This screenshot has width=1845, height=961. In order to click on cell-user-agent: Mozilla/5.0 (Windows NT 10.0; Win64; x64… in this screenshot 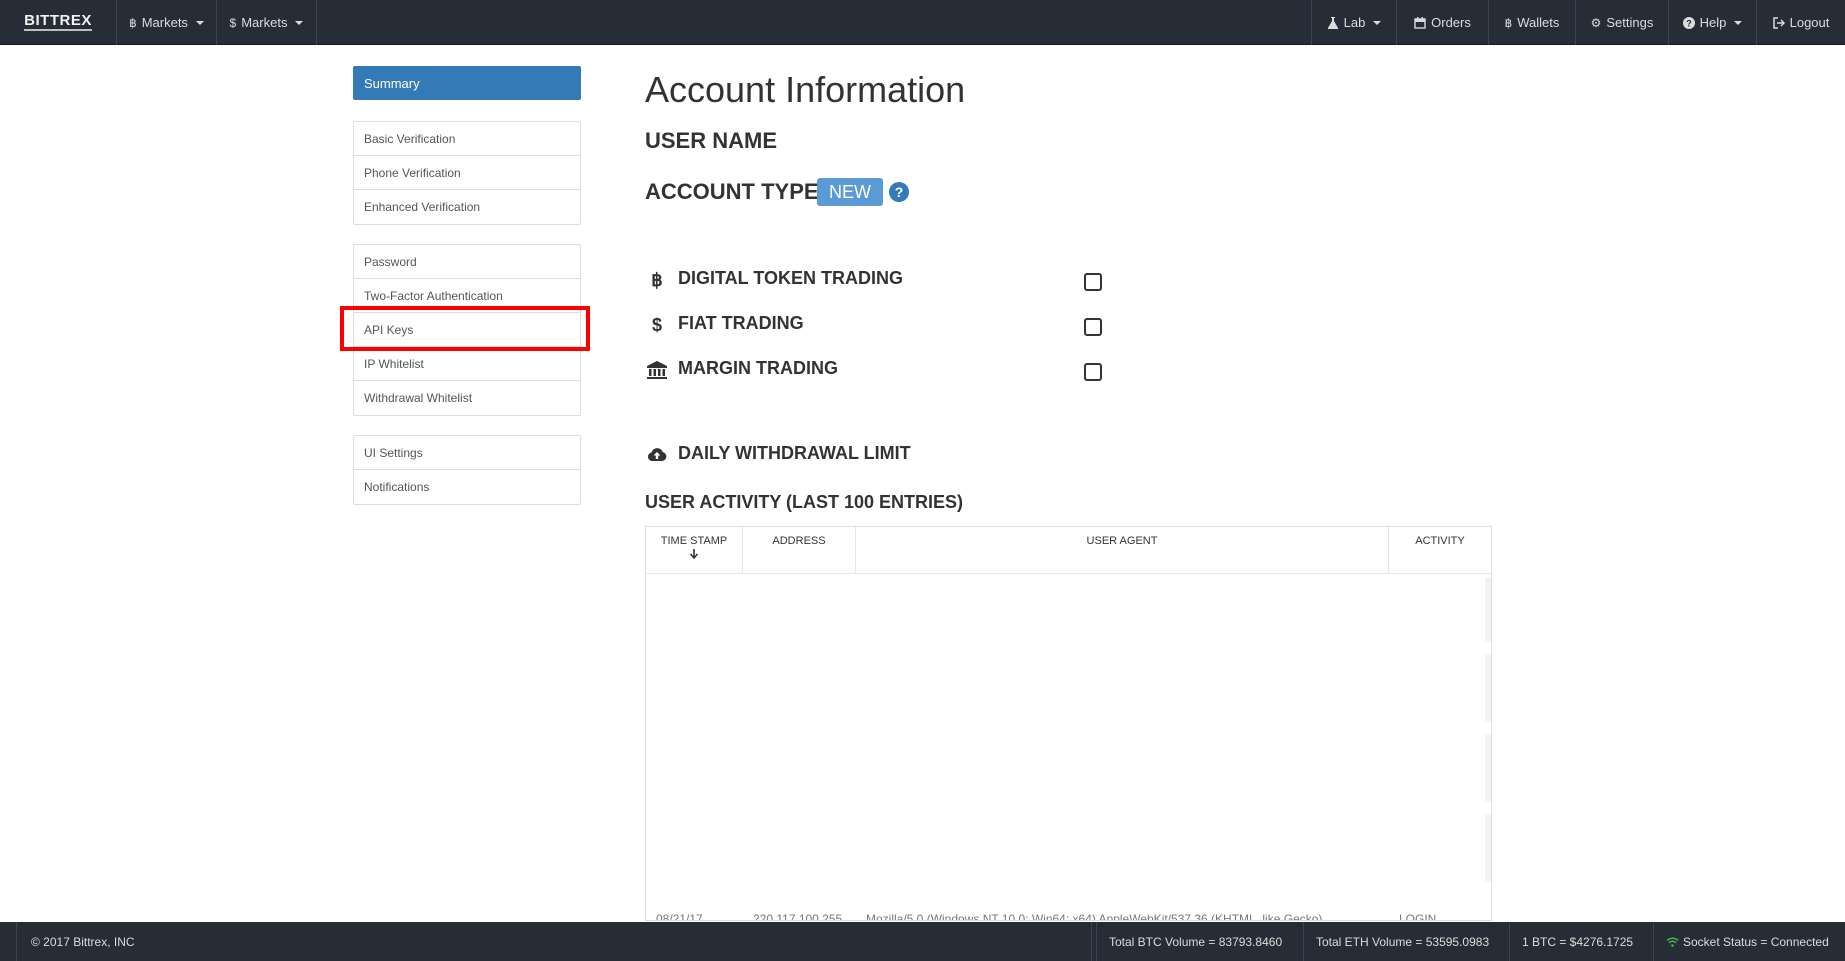, I will do `click(1094, 916)`.